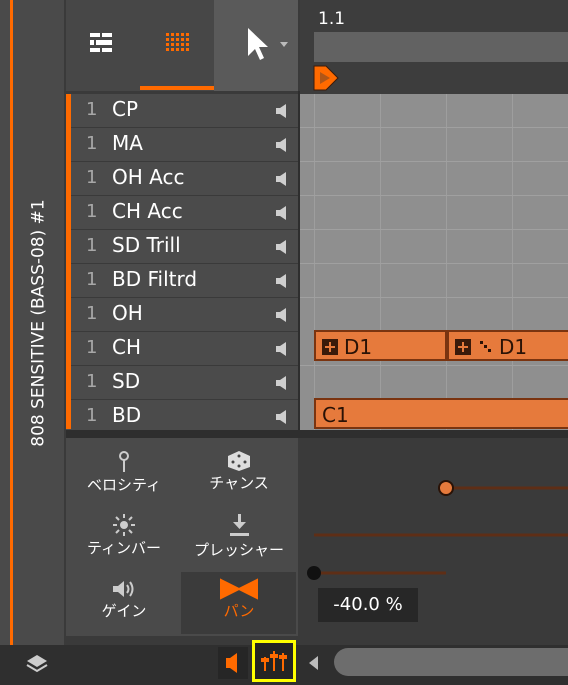 The width and height of the screenshot is (568, 685). What do you see at coordinates (239, 611) in the screenshot?
I see `expression-label: パン` at bounding box center [239, 611].